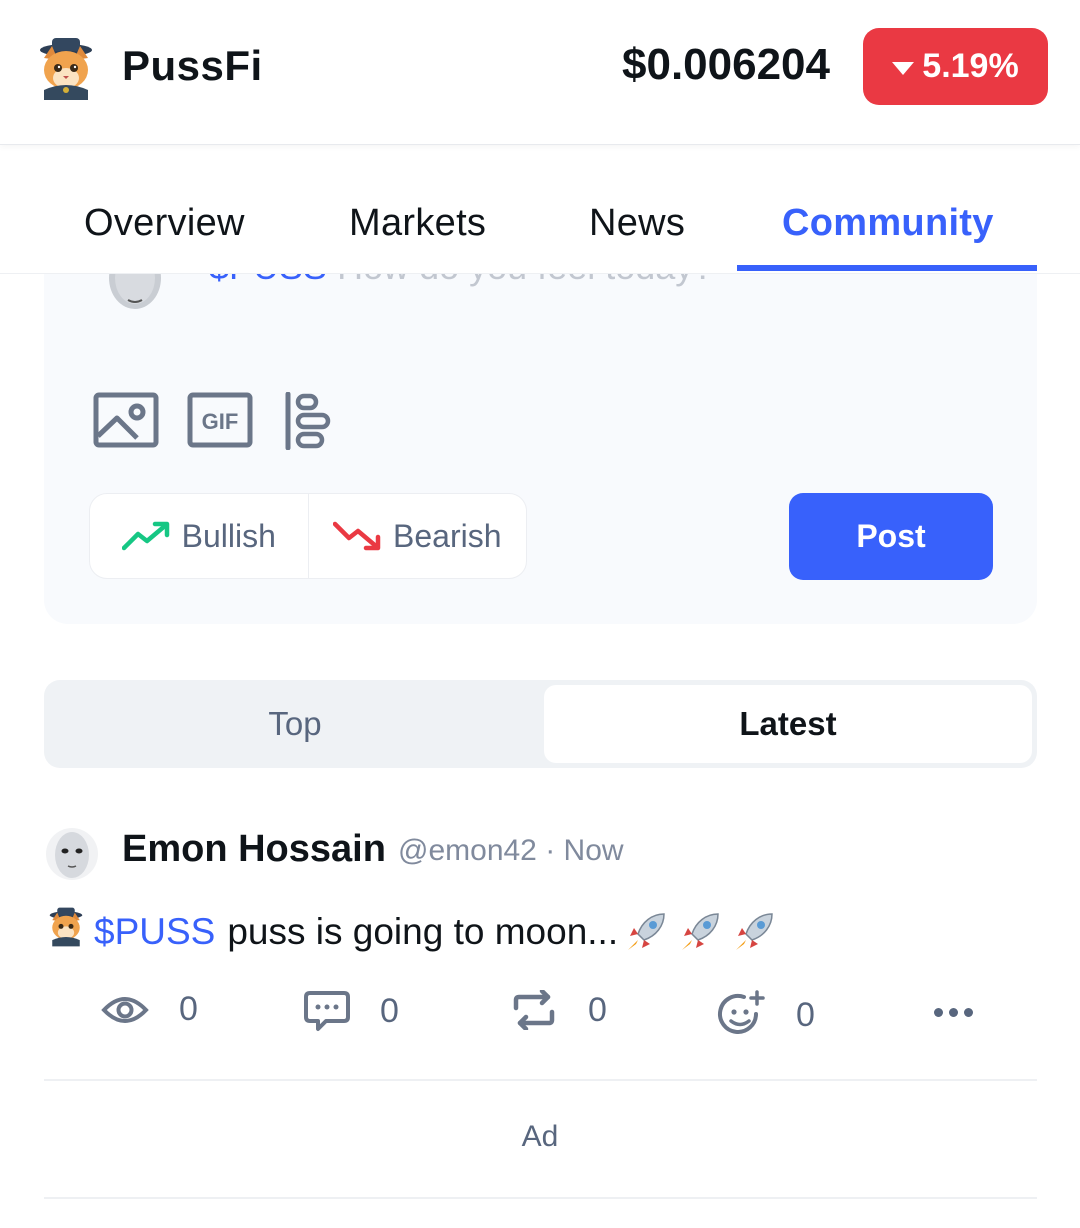  I want to click on views-stat: 0, so click(149, 1009).